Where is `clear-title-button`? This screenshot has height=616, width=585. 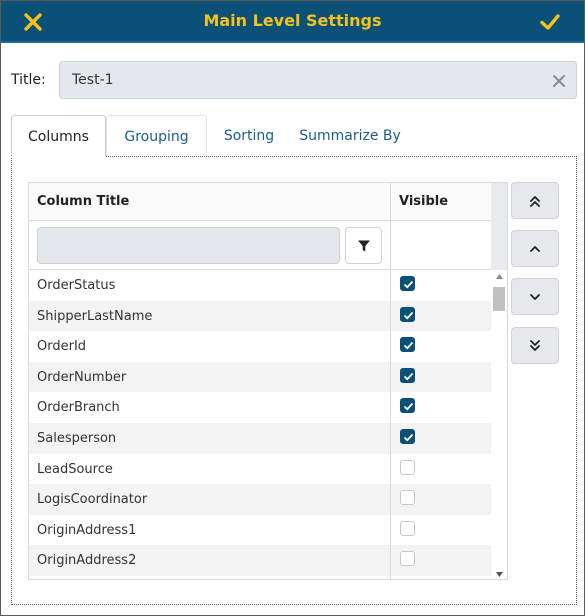
clear-title-button is located at coordinates (559, 80).